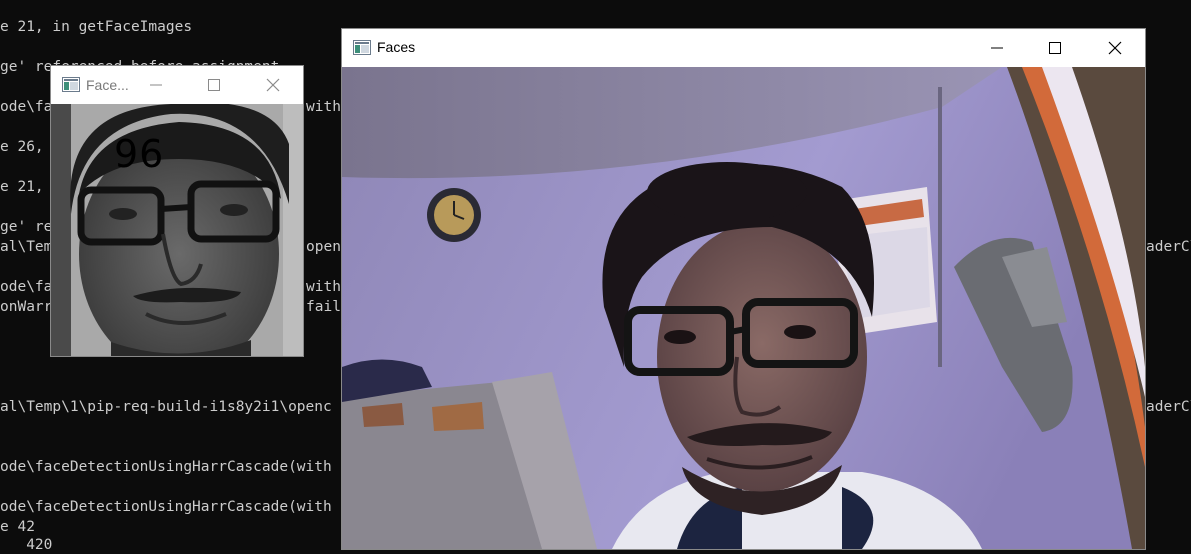  I want to click on console-fragment: fail, so click(323, 307).